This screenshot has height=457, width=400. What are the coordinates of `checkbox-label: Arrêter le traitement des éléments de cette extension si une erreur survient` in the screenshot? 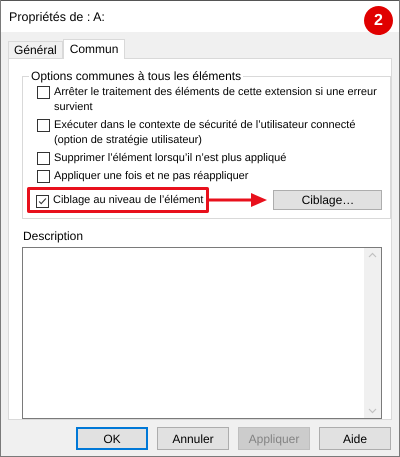 It's located at (216, 100).